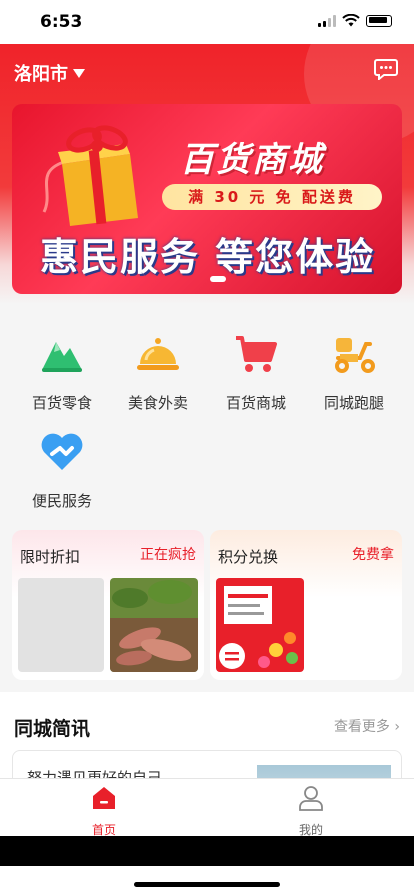  What do you see at coordinates (90, 175) in the screenshot?
I see `gift-box-icon` at bounding box center [90, 175].